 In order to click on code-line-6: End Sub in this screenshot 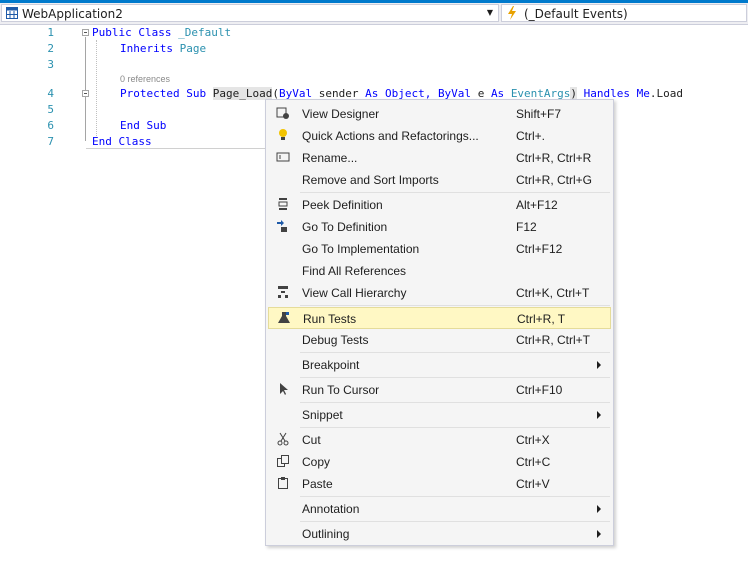, I will do `click(143, 126)`.